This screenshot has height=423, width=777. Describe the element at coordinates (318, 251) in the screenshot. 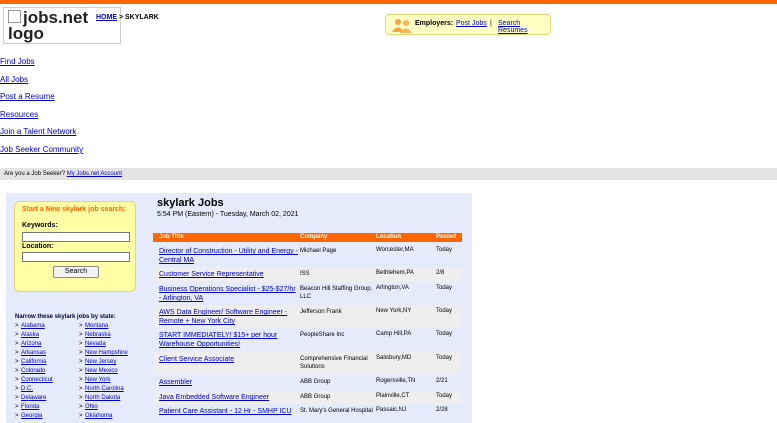

I see `company-cell: Michael Page` at that location.